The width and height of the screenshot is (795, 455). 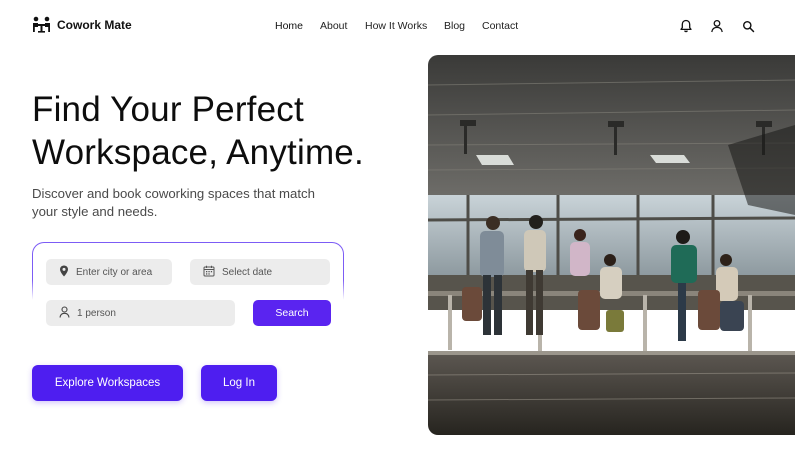 I want to click on calendar-icon, so click(x=209, y=272).